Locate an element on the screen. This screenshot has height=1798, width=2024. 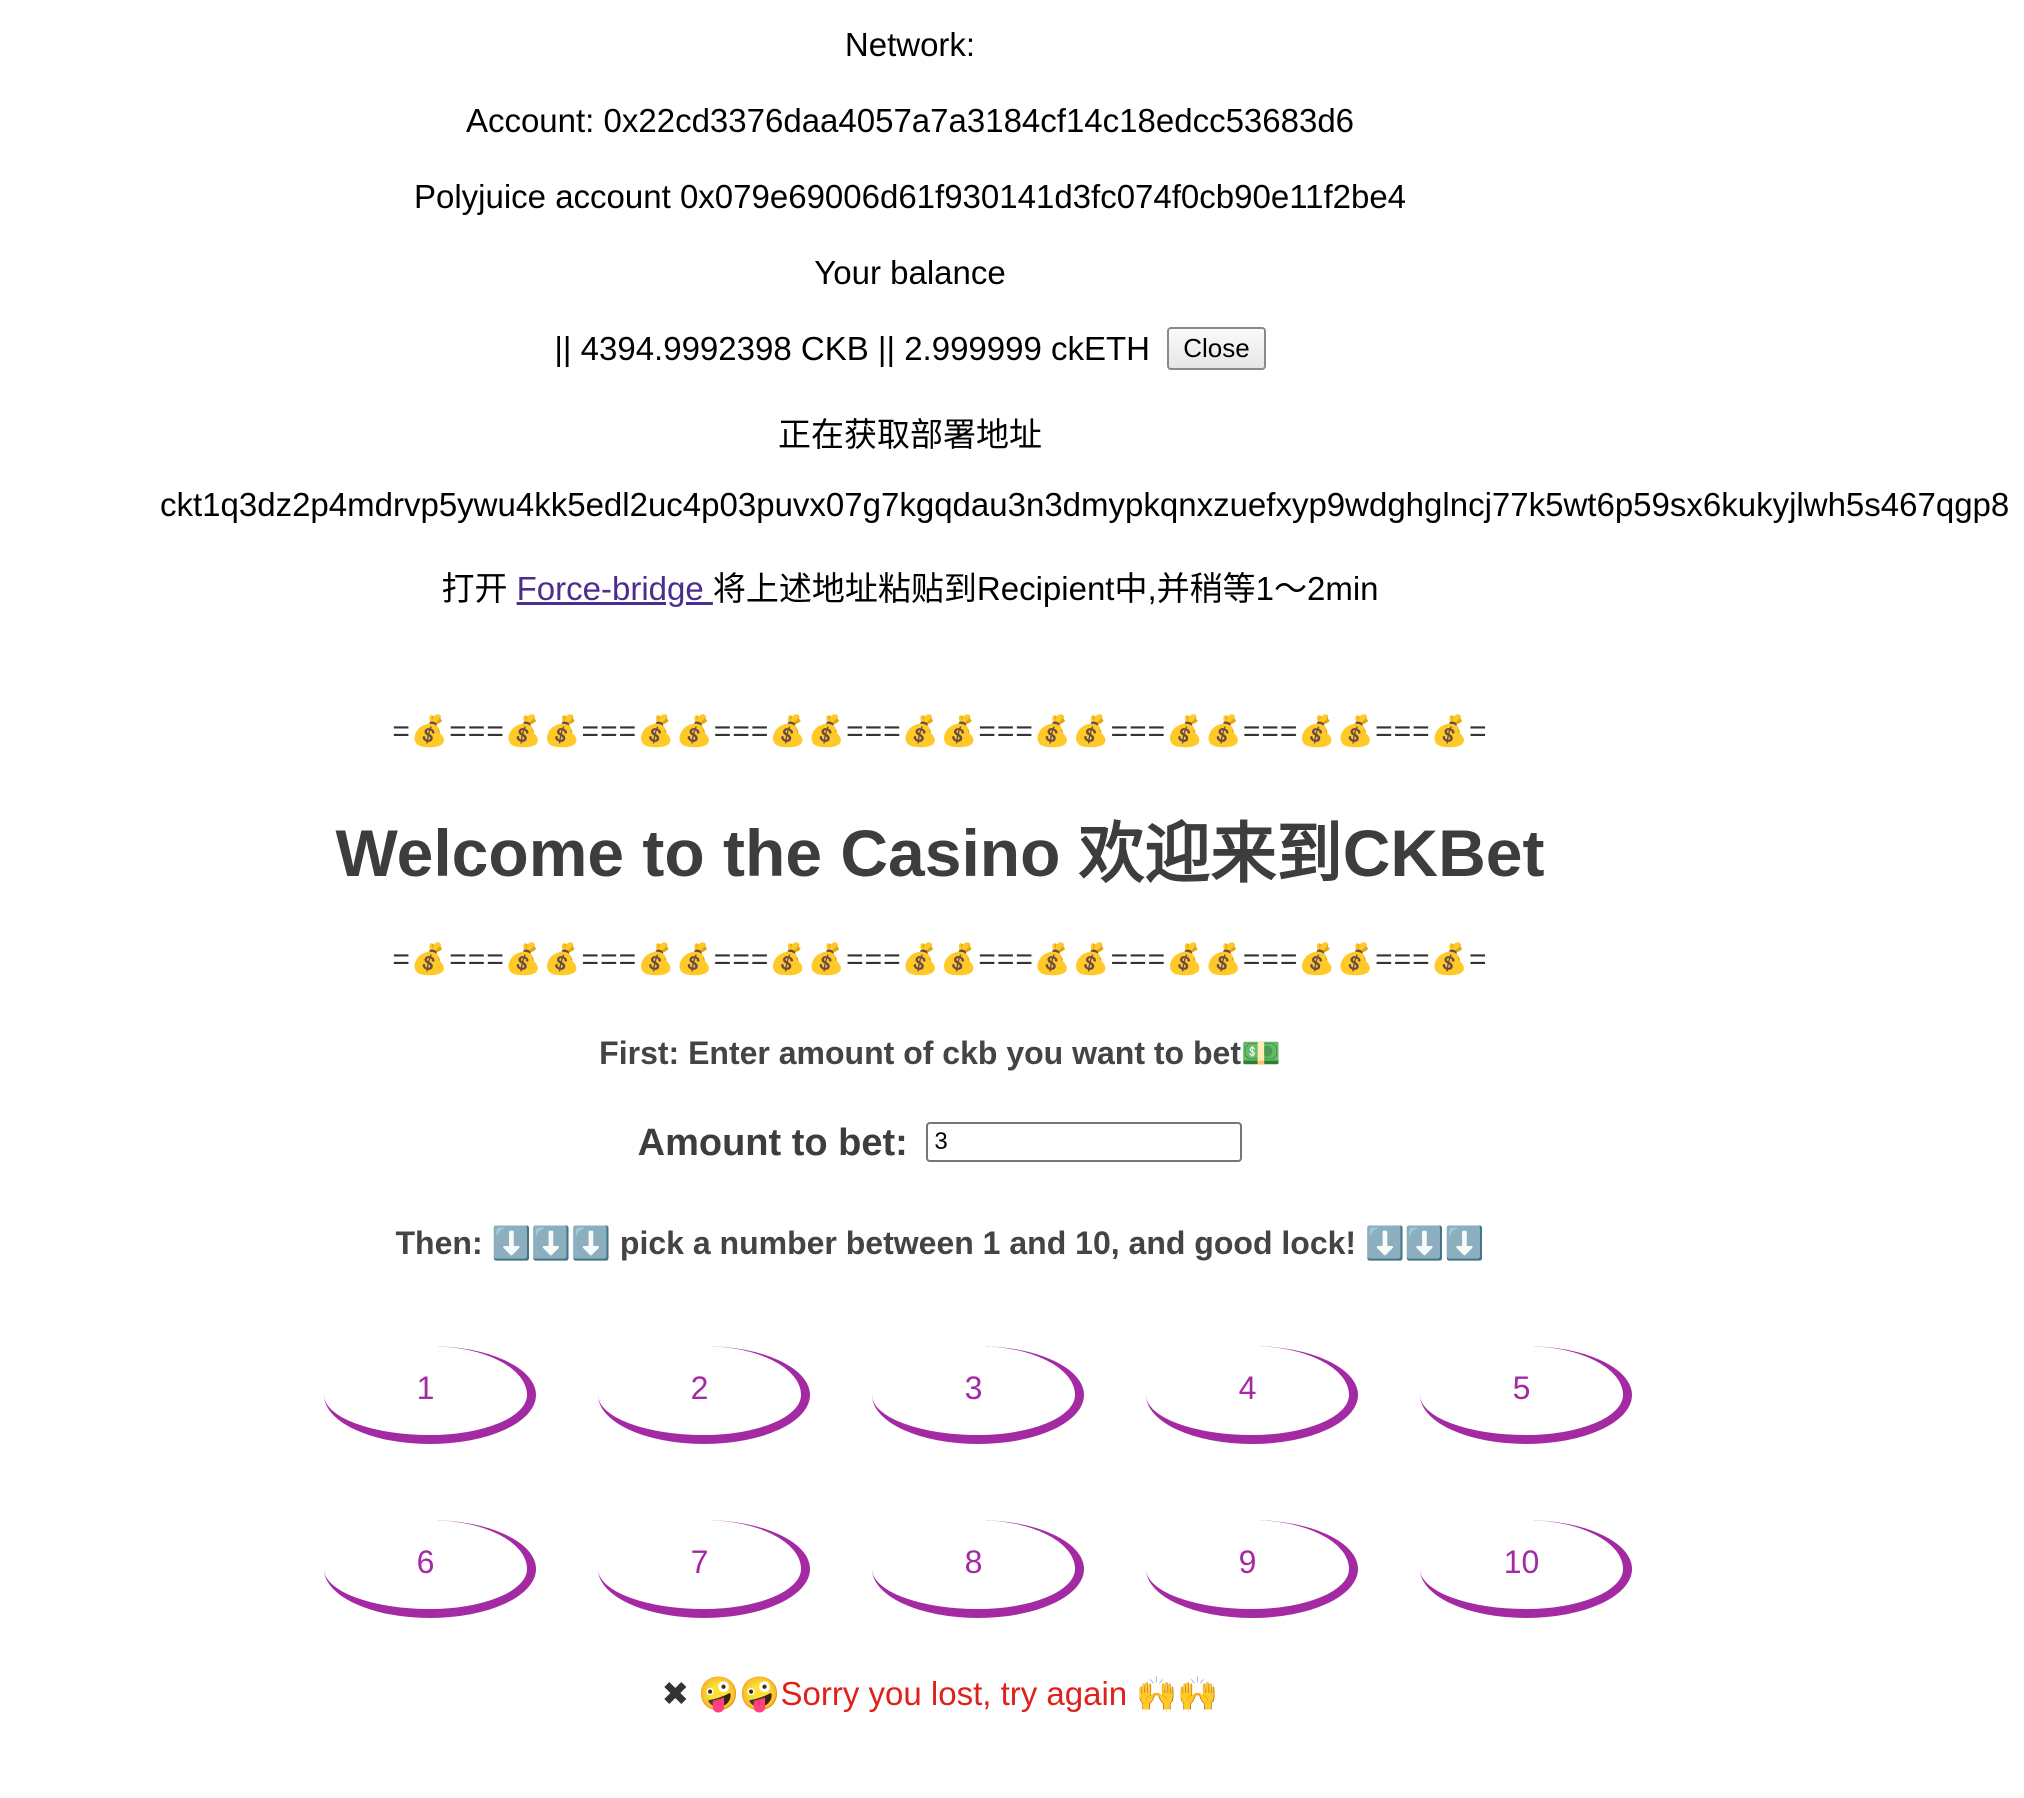
number-button-4: 4 is located at coordinates (1252, 1395).